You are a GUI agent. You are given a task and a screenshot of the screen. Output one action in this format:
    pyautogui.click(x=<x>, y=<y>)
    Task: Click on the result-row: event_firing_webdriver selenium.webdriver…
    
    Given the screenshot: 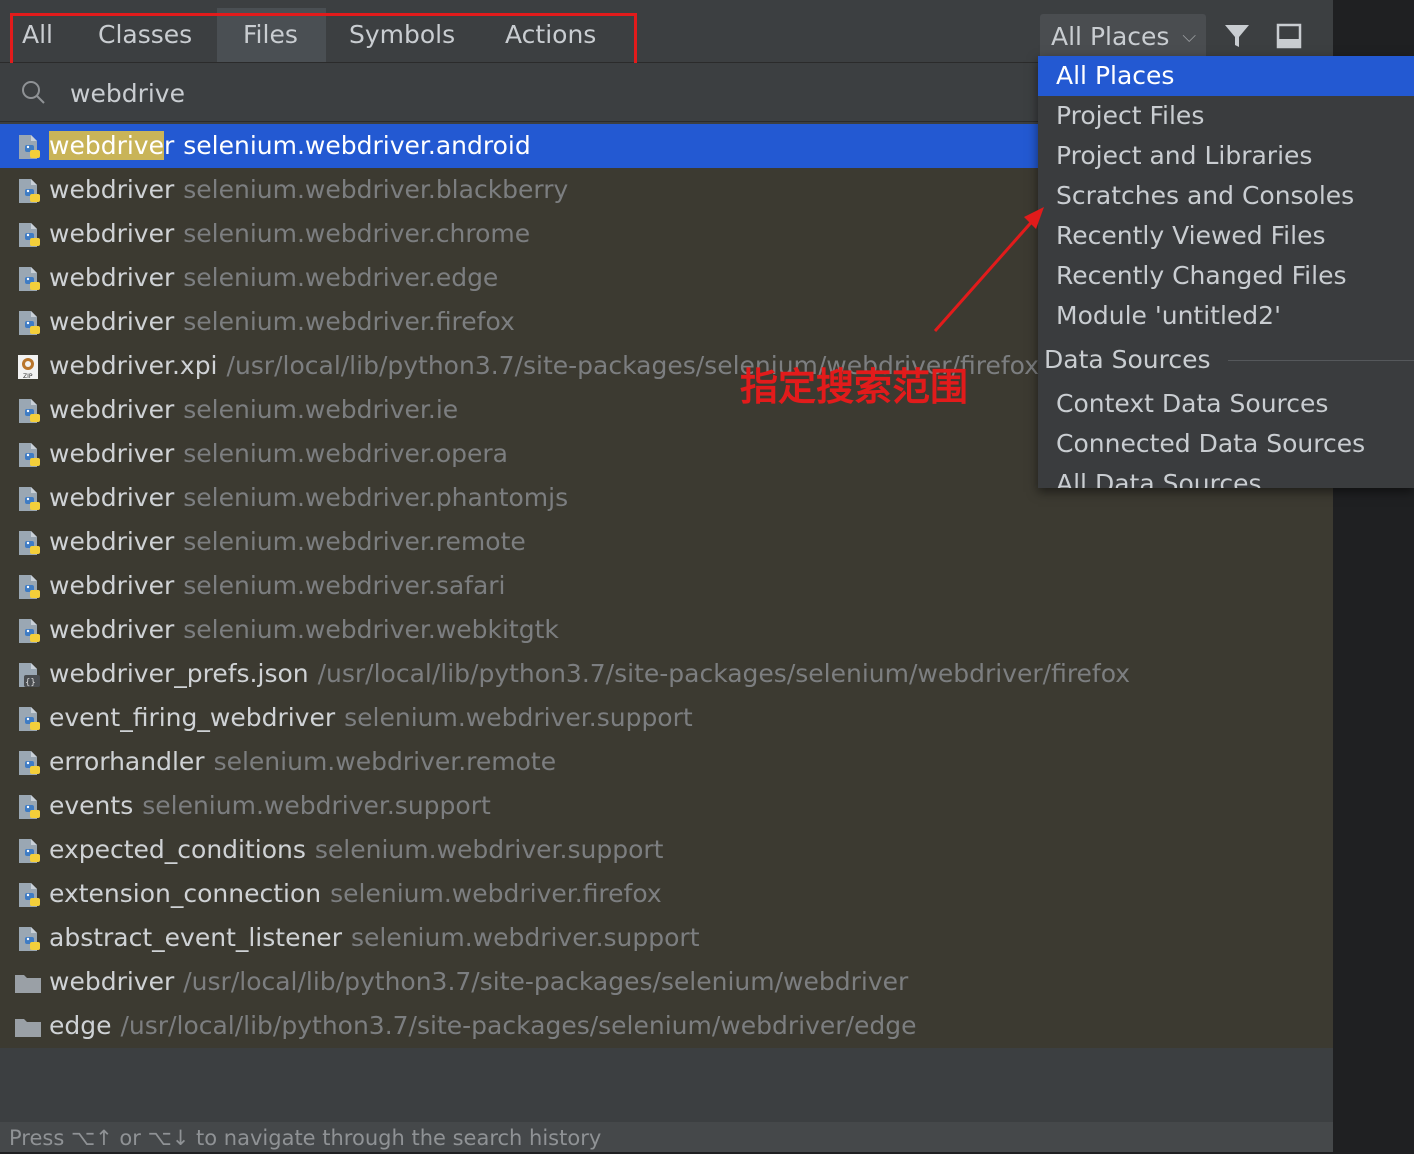 What is the action you would take?
    pyautogui.click(x=666, y=718)
    